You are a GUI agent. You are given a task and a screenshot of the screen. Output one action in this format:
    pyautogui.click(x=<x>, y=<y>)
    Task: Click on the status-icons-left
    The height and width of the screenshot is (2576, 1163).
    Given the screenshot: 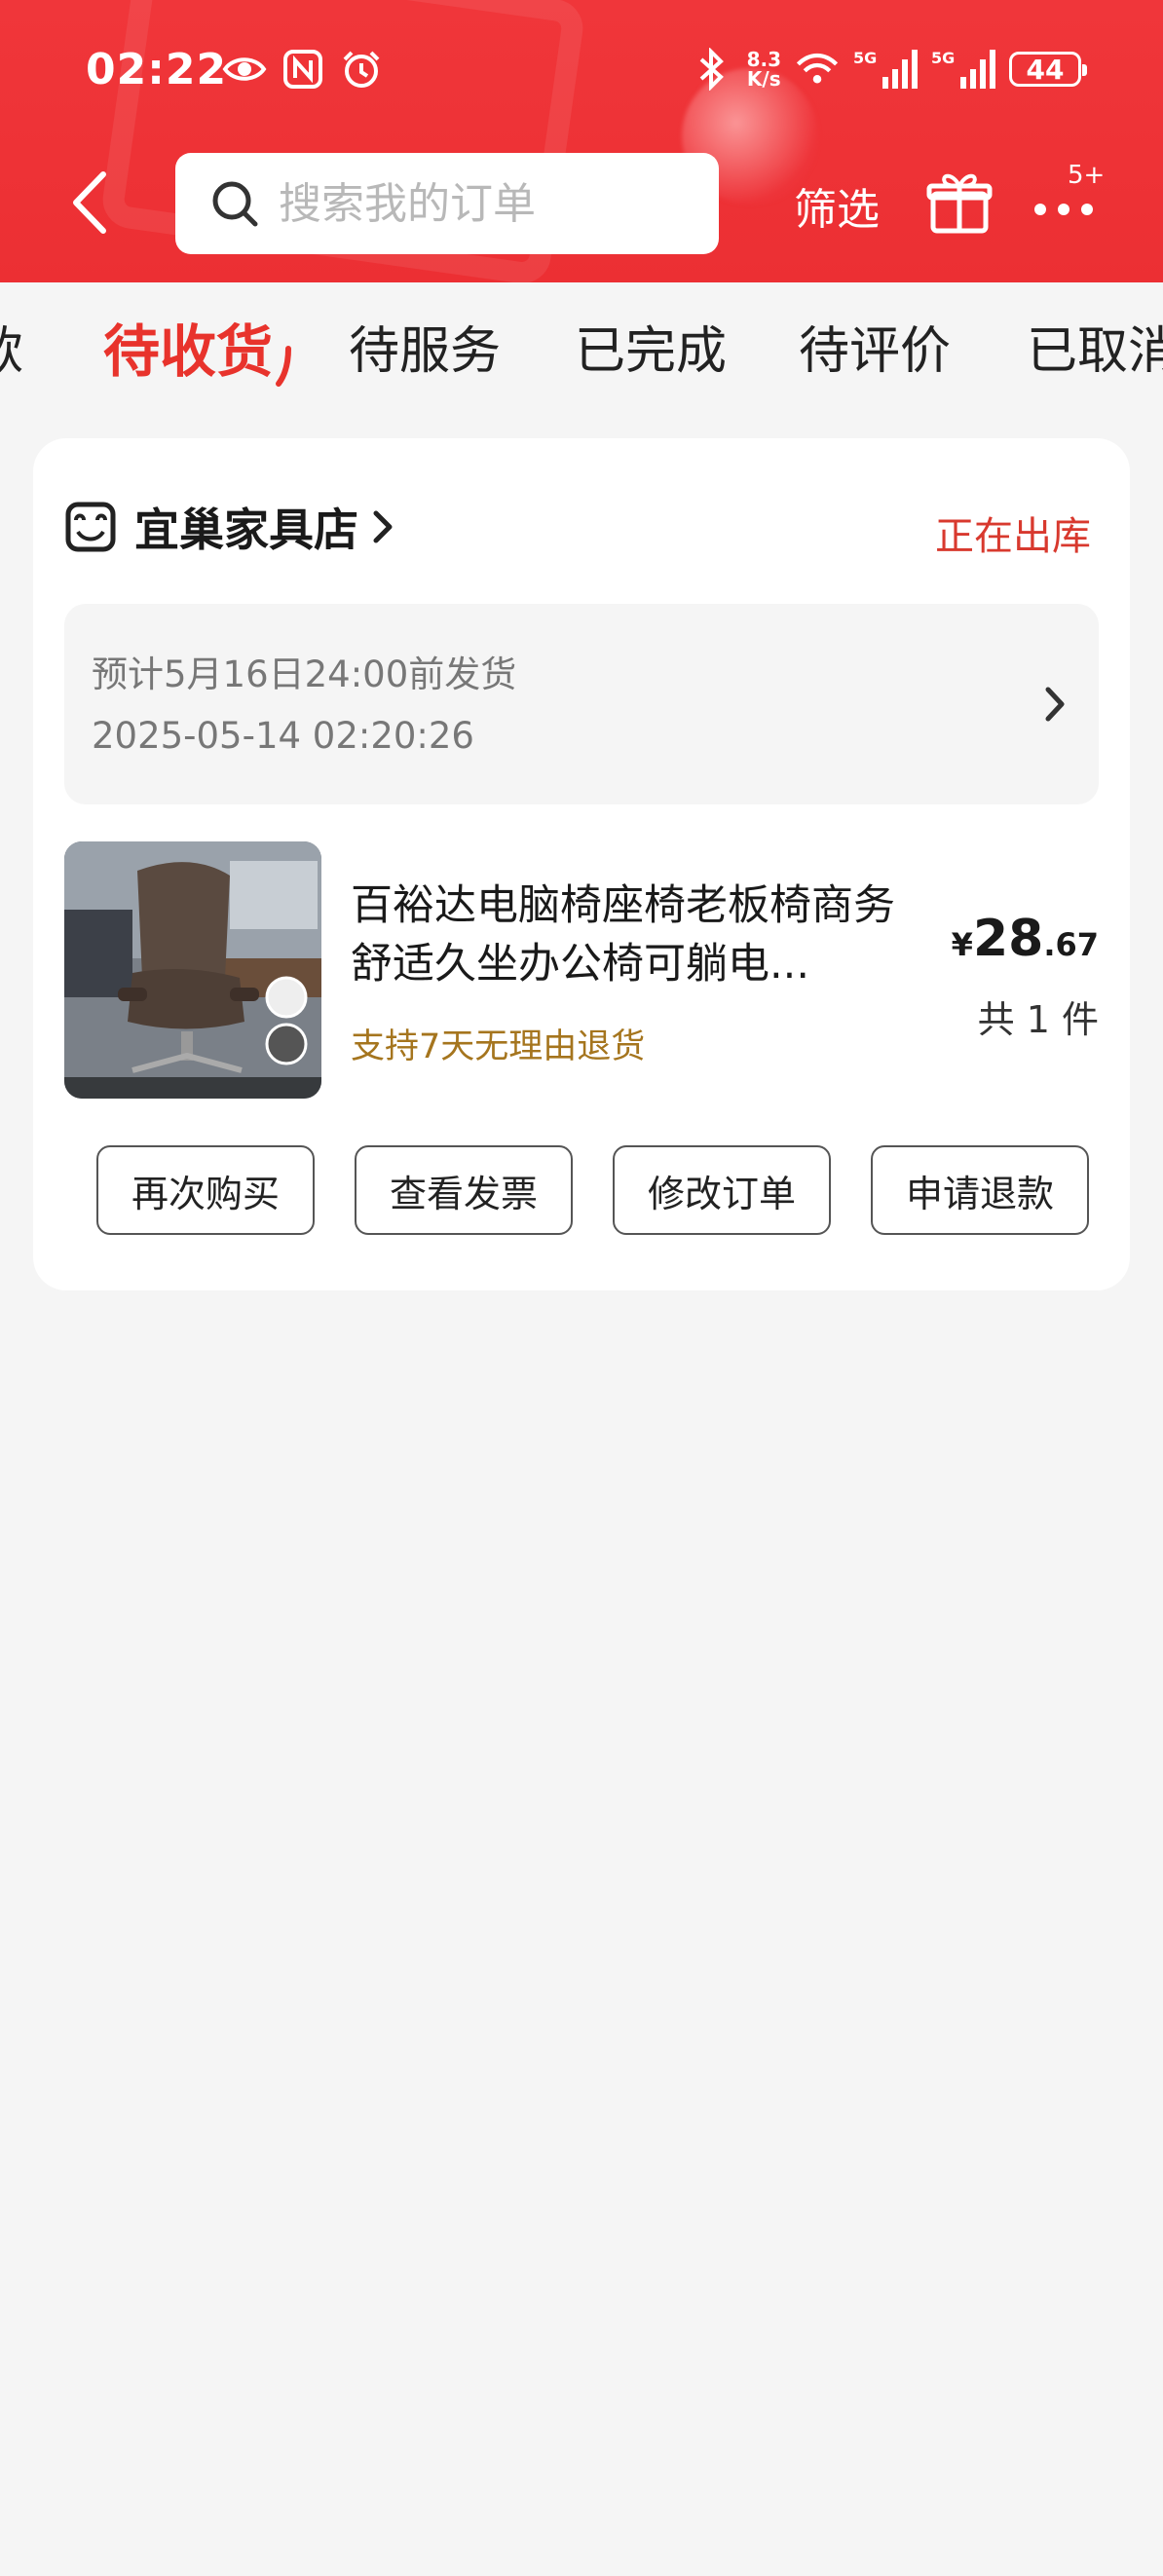 What is the action you would take?
    pyautogui.click(x=303, y=69)
    